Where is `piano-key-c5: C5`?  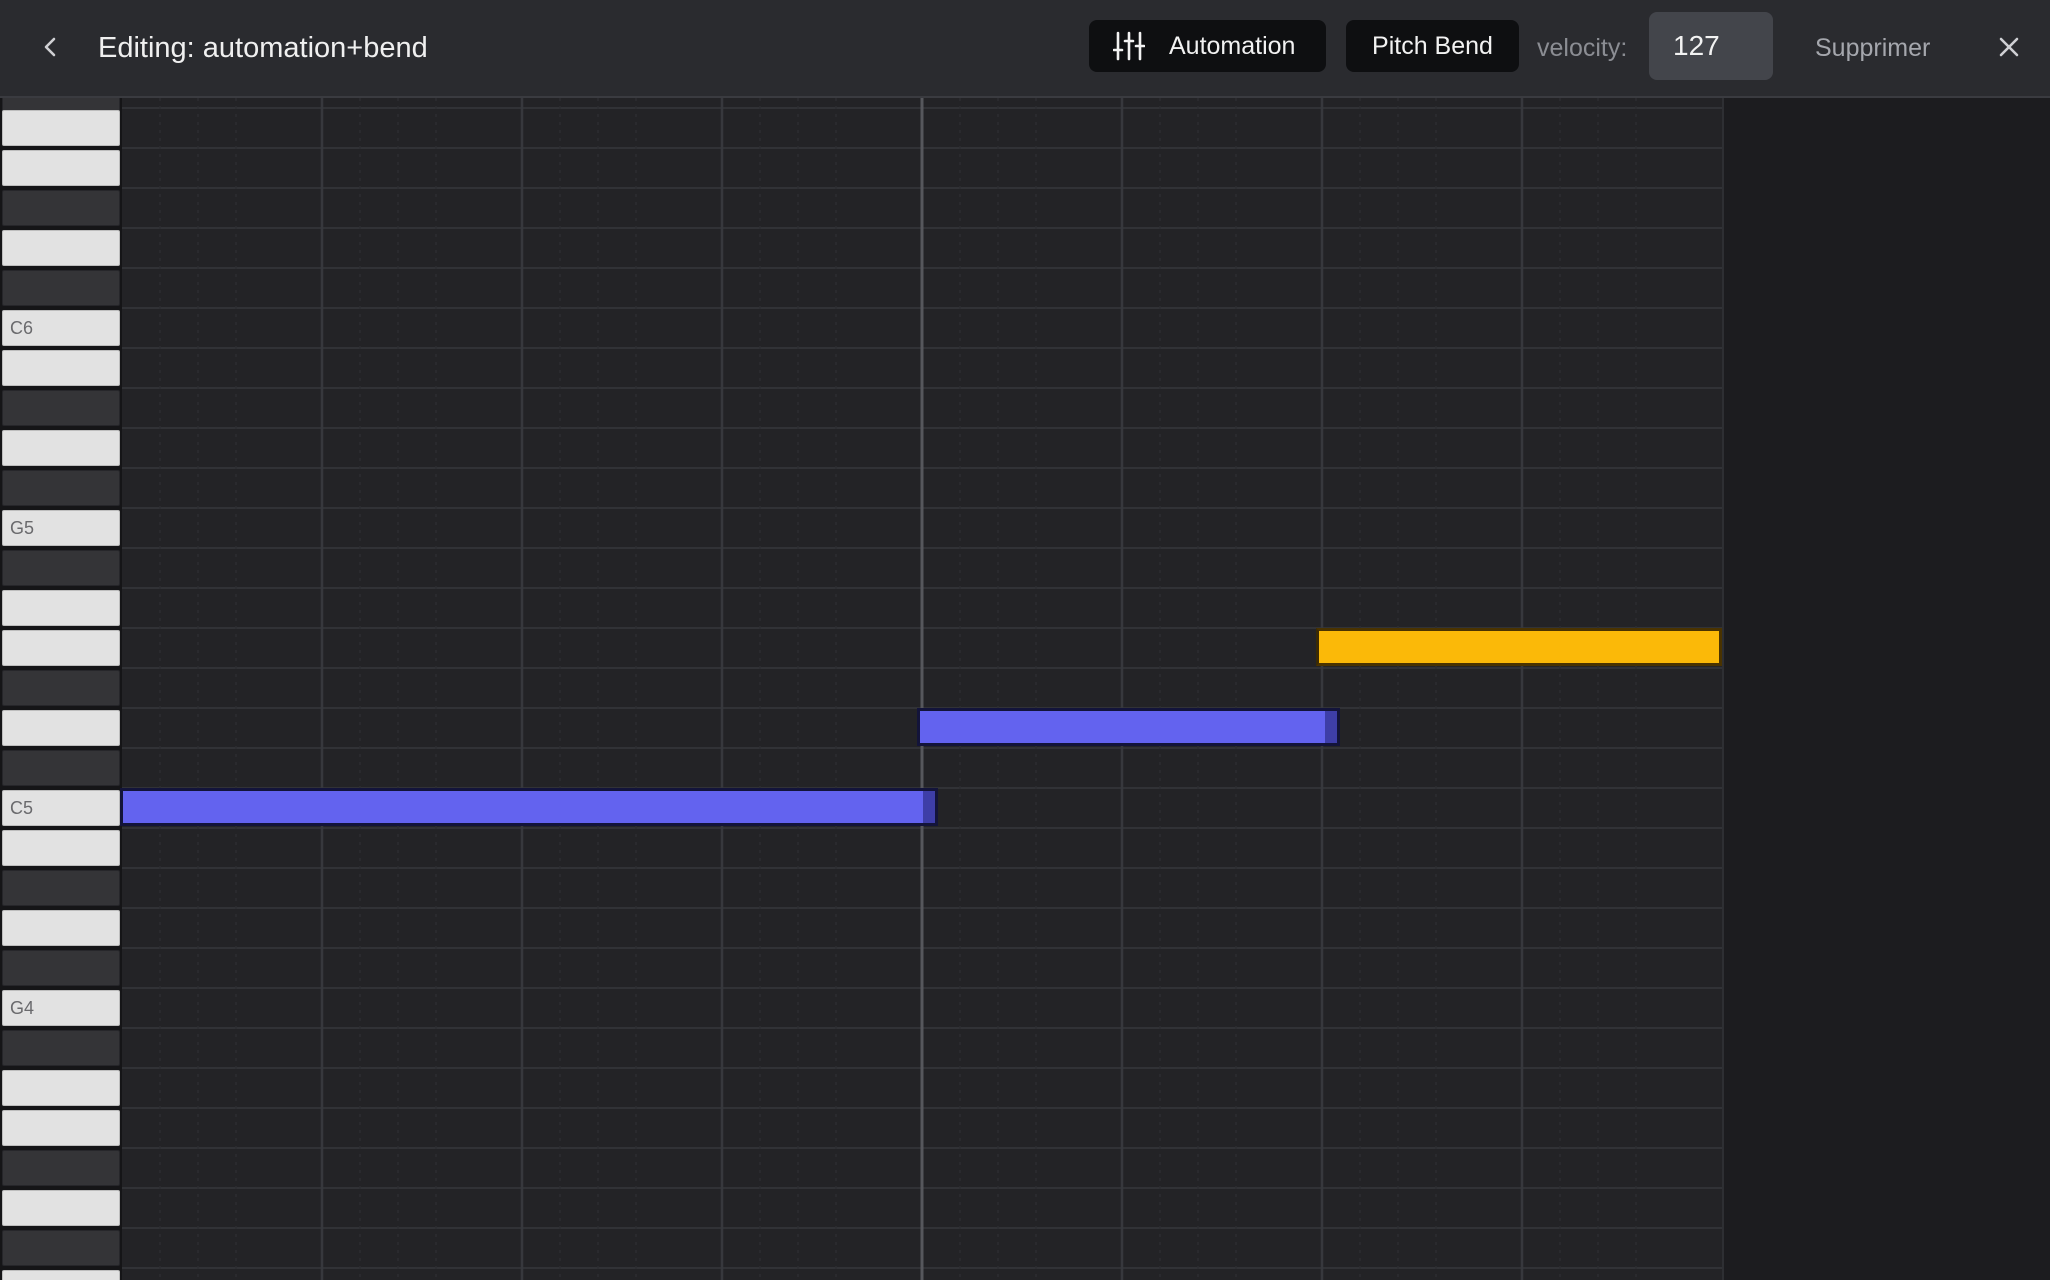
piano-key-c5: C5 is located at coordinates (61, 808).